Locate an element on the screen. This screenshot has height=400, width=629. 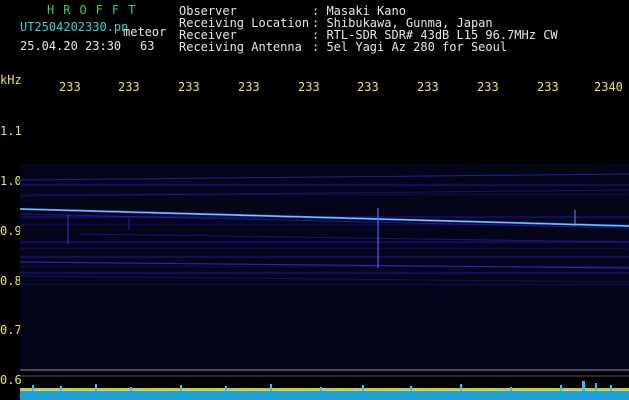
y-tick-1-1: 1.1 is located at coordinates (11, 131).